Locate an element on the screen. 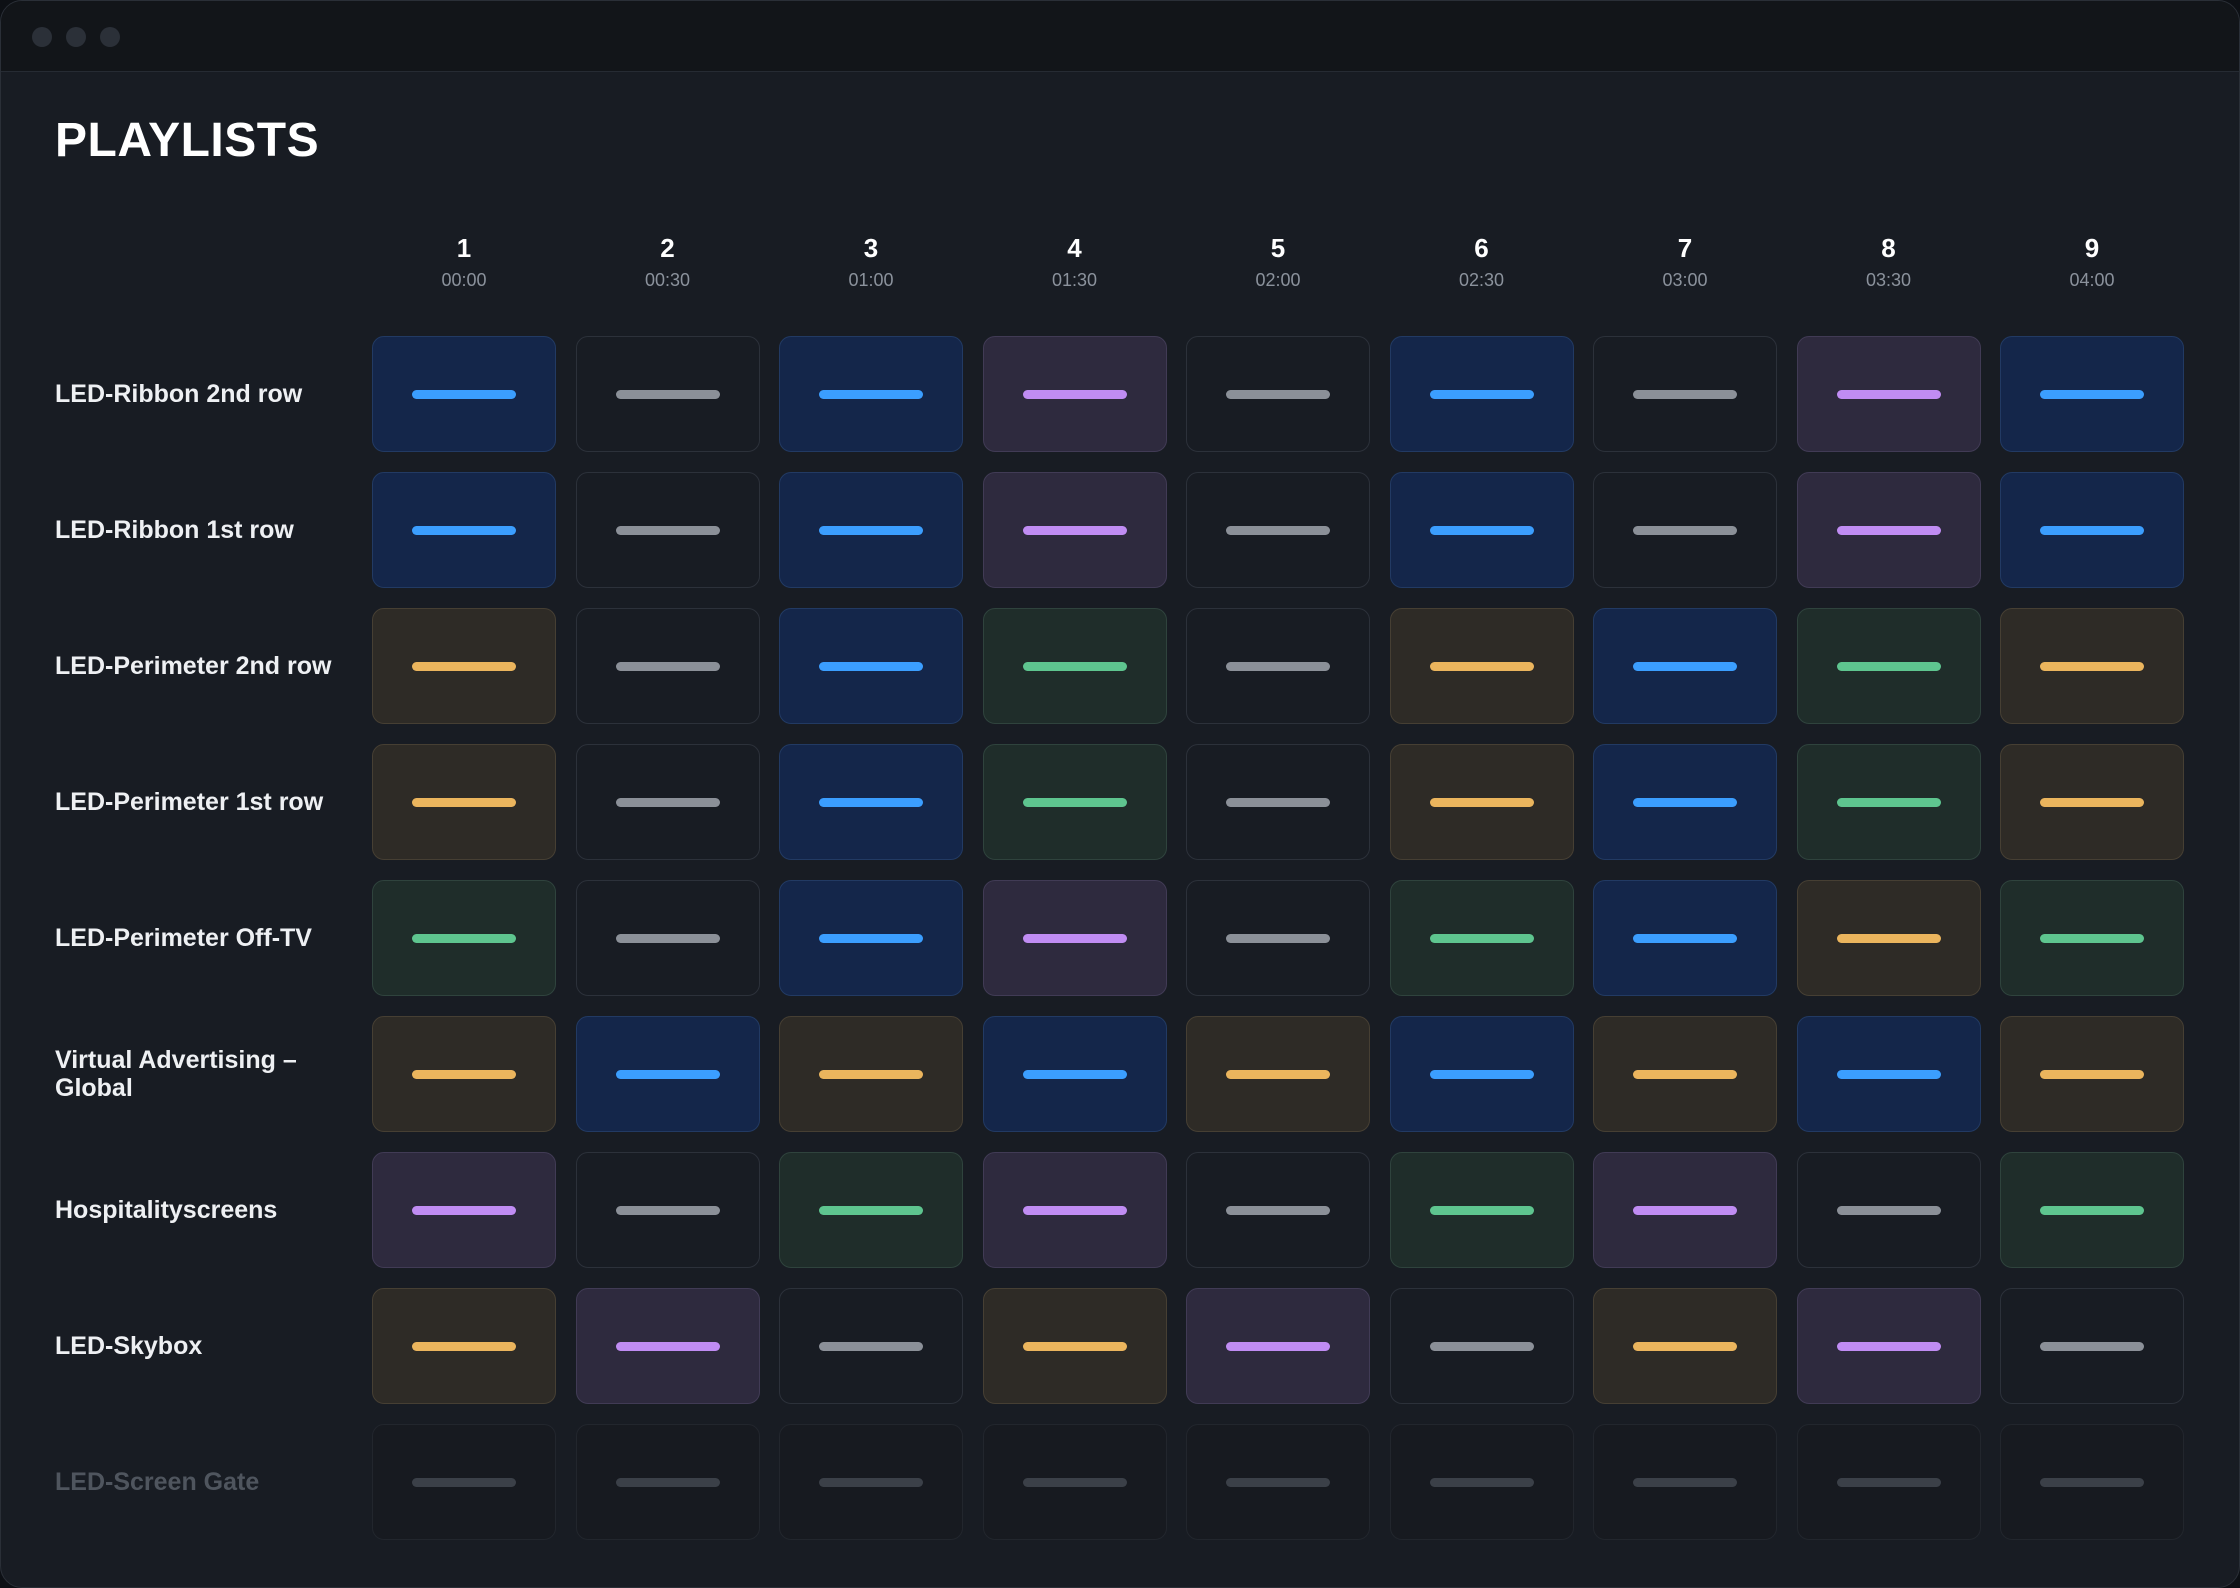  zoom-window-dot is located at coordinates (110, 37).